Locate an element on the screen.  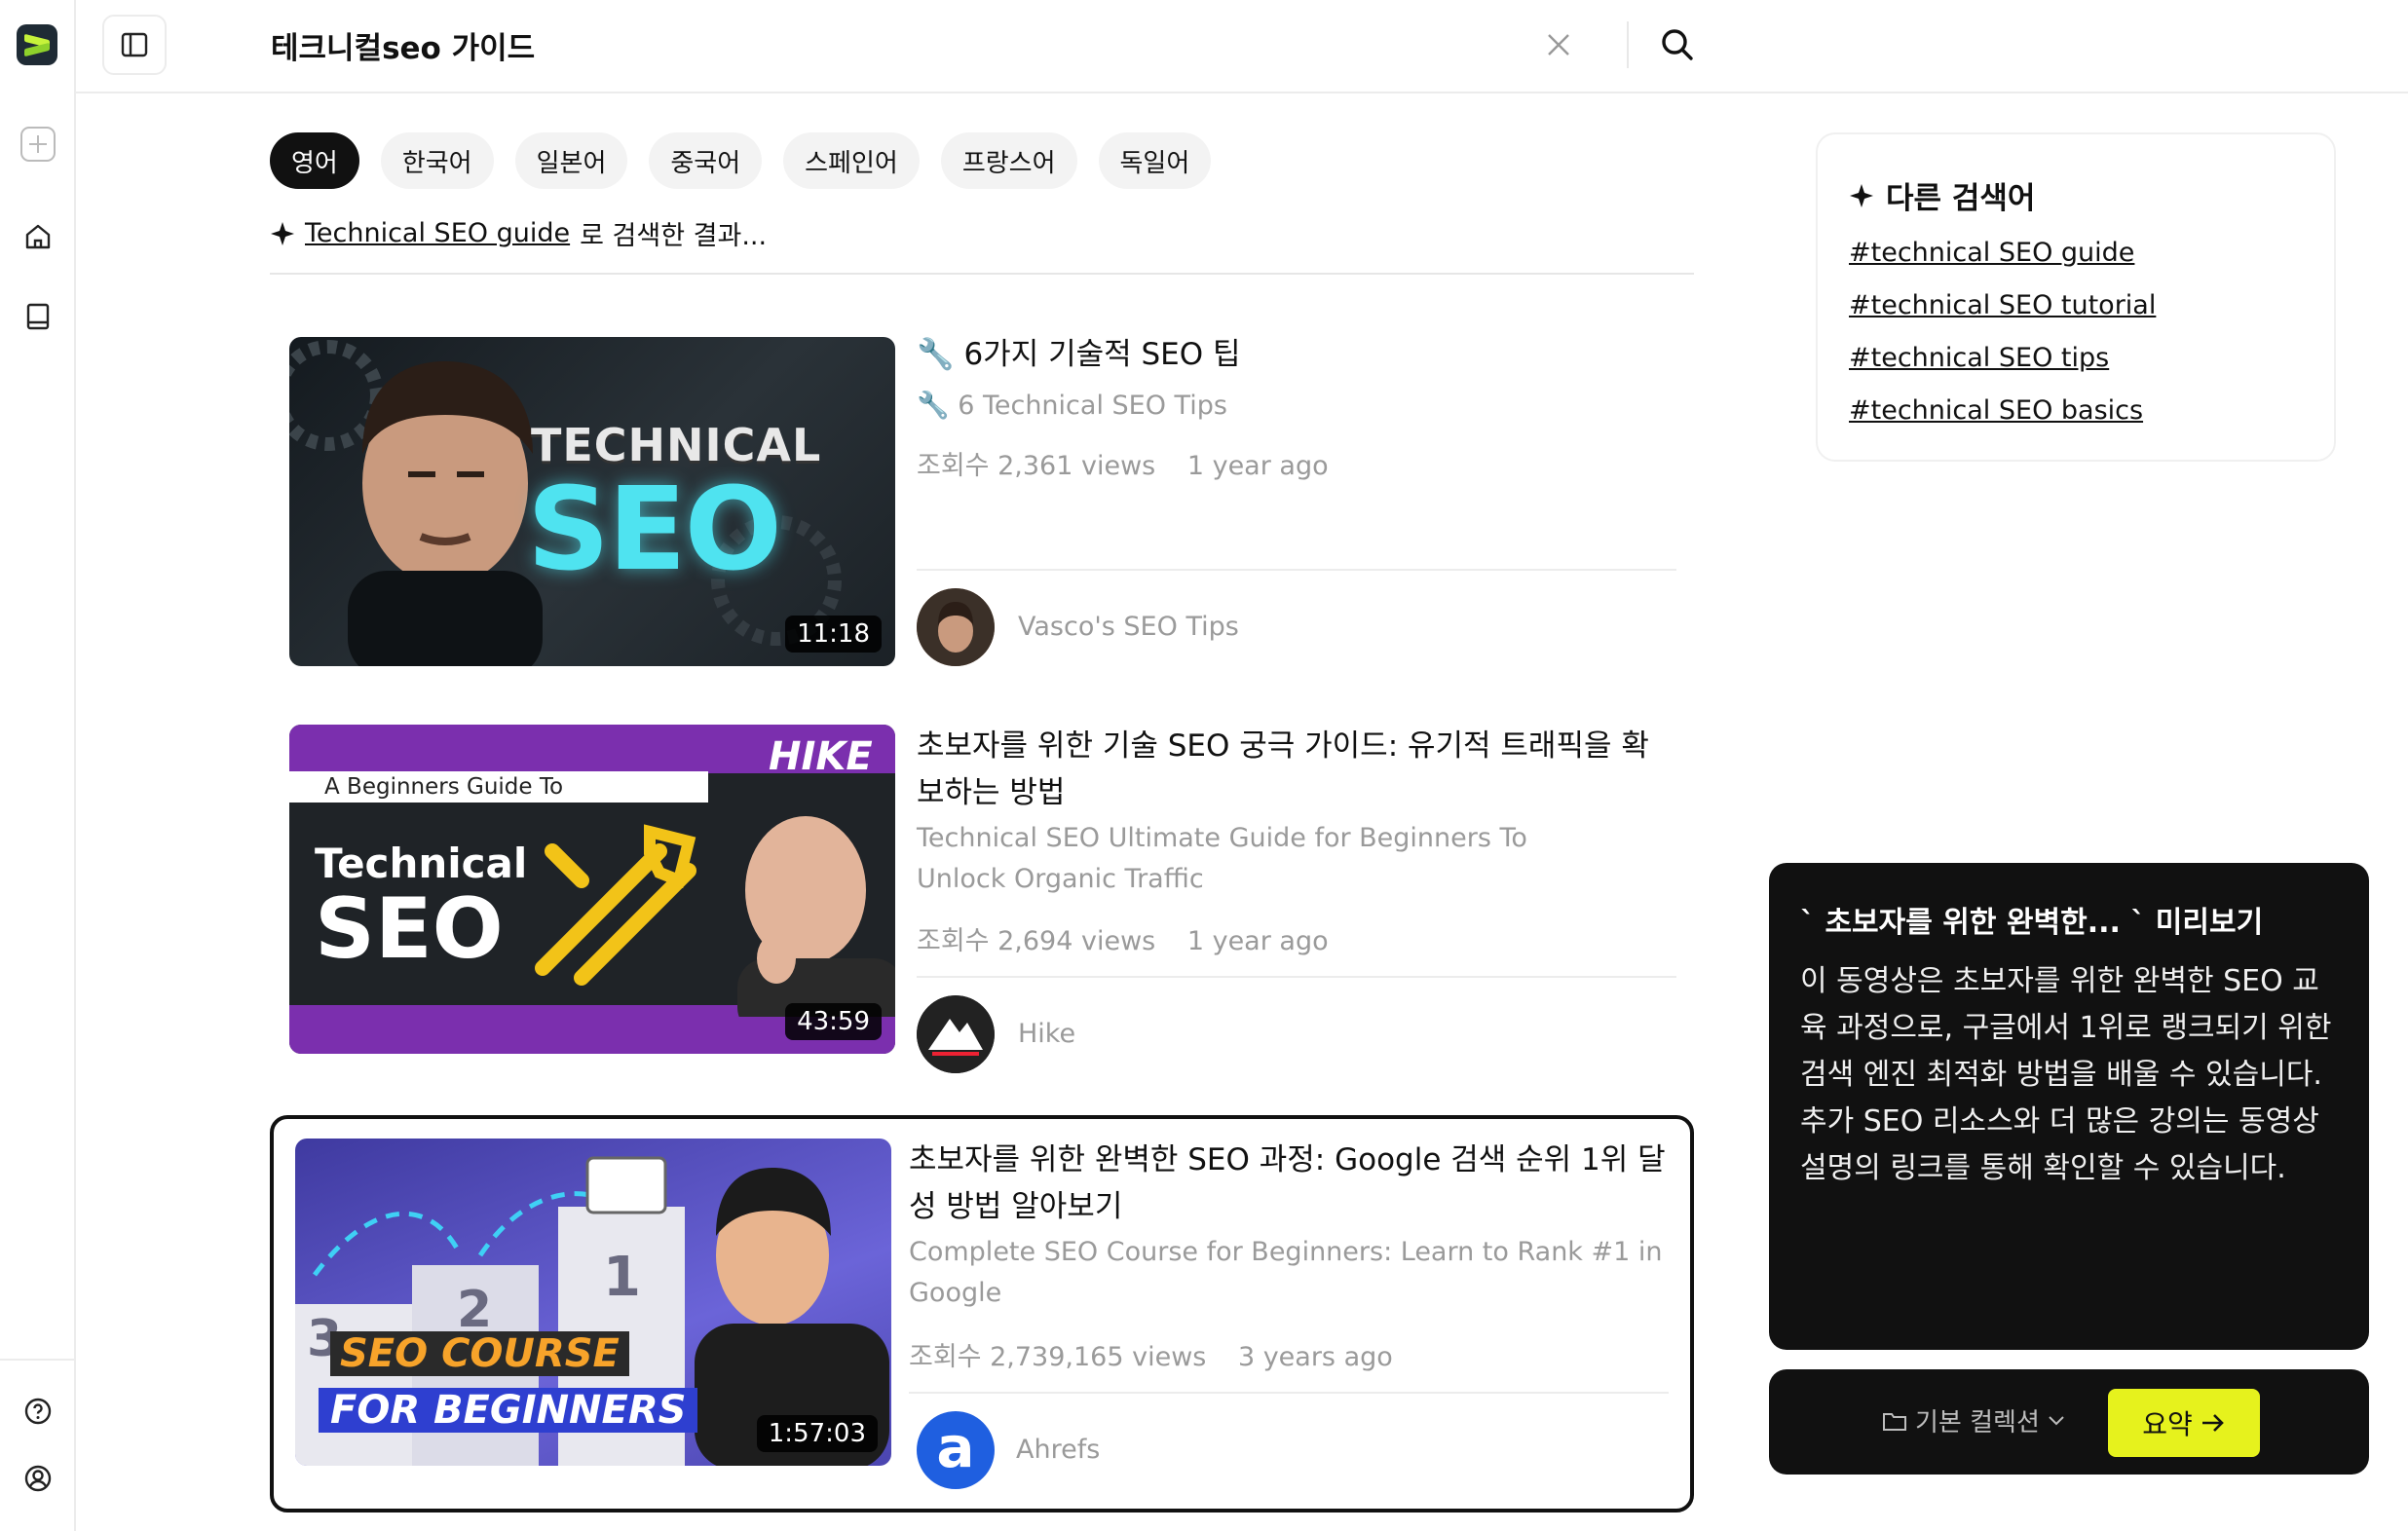
view-count: 조회수 2,694 views is located at coordinates (1036, 941).